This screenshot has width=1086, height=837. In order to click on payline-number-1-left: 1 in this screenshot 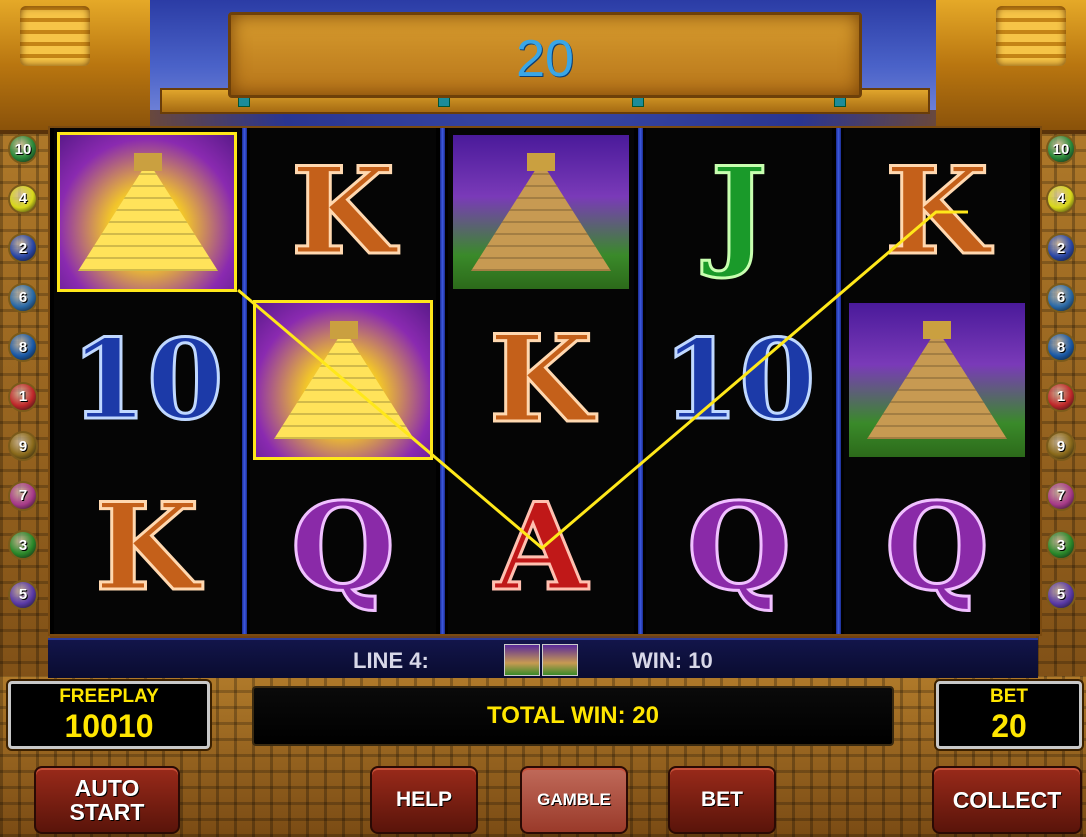, I will do `click(23, 396)`.